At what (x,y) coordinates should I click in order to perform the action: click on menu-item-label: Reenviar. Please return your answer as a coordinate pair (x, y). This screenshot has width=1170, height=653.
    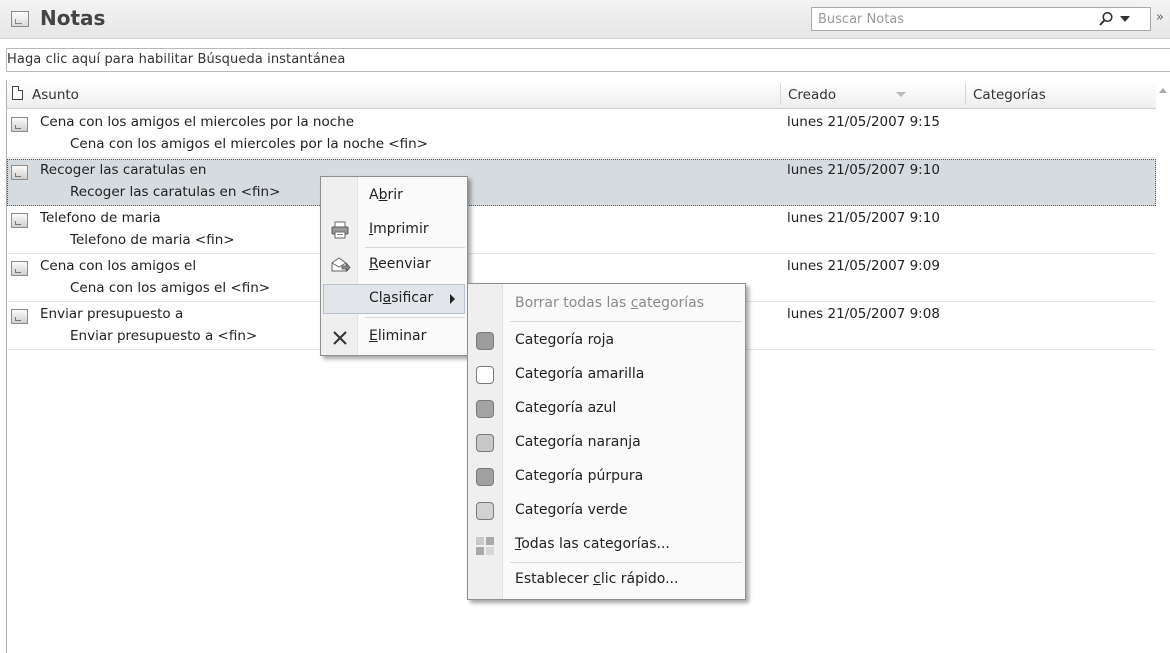
    Looking at the image, I should click on (400, 264).